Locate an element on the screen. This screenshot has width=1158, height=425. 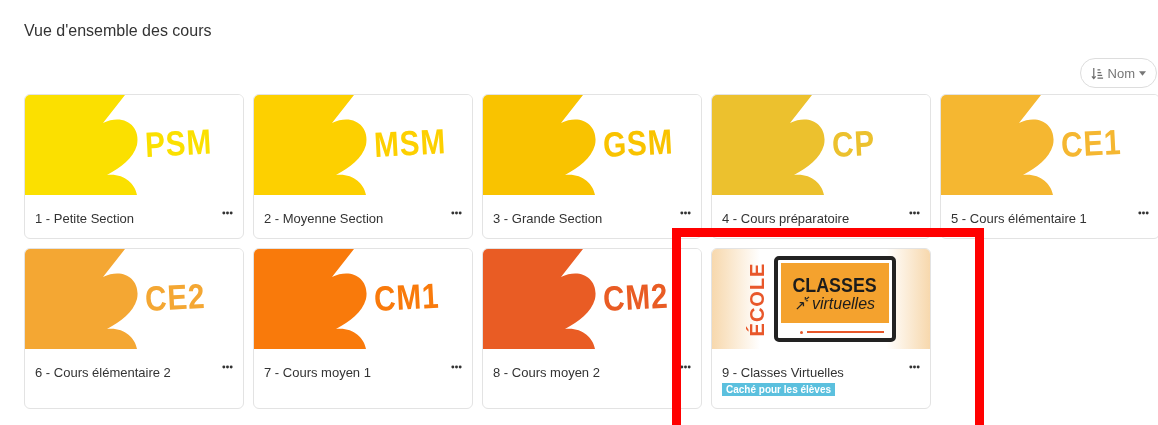
banner-label: CM1 is located at coordinates (406, 297).